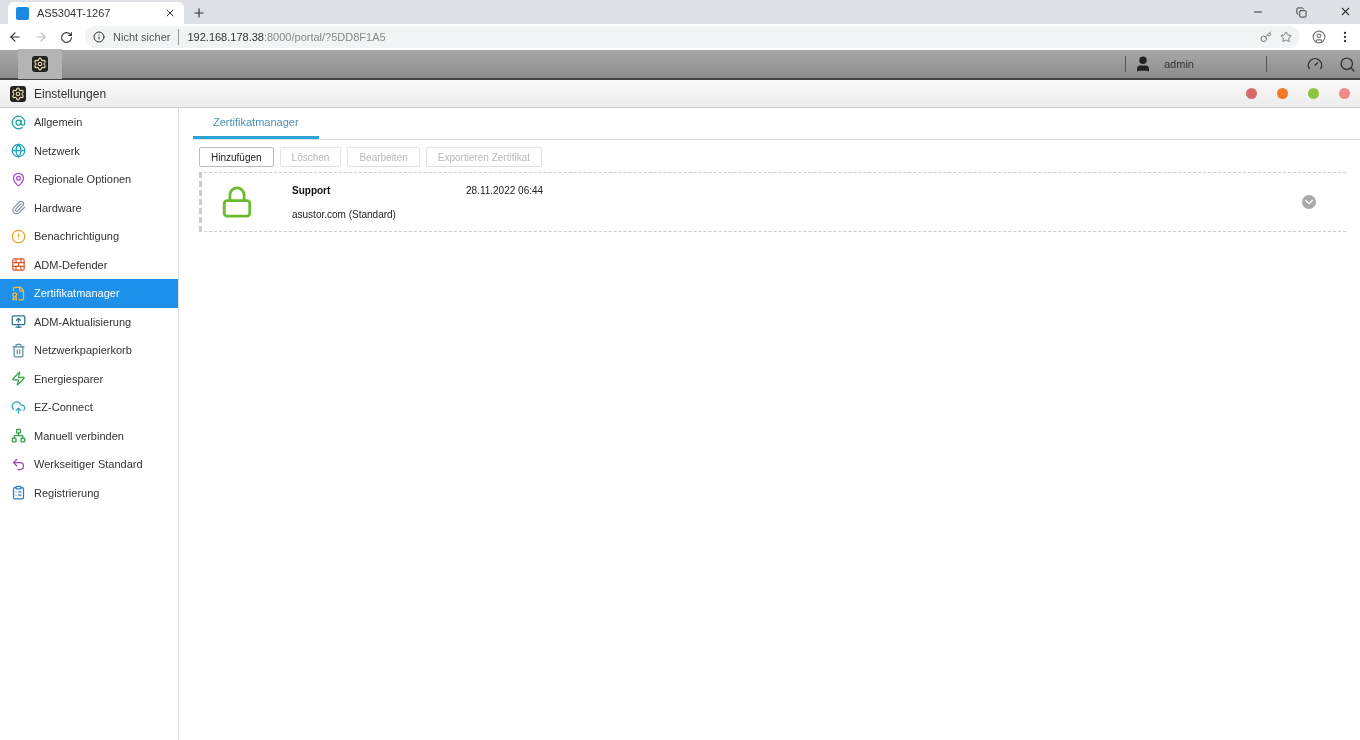 The width and height of the screenshot is (1360, 740). What do you see at coordinates (89, 150) in the screenshot?
I see `sidebar-item: Netzwerk` at bounding box center [89, 150].